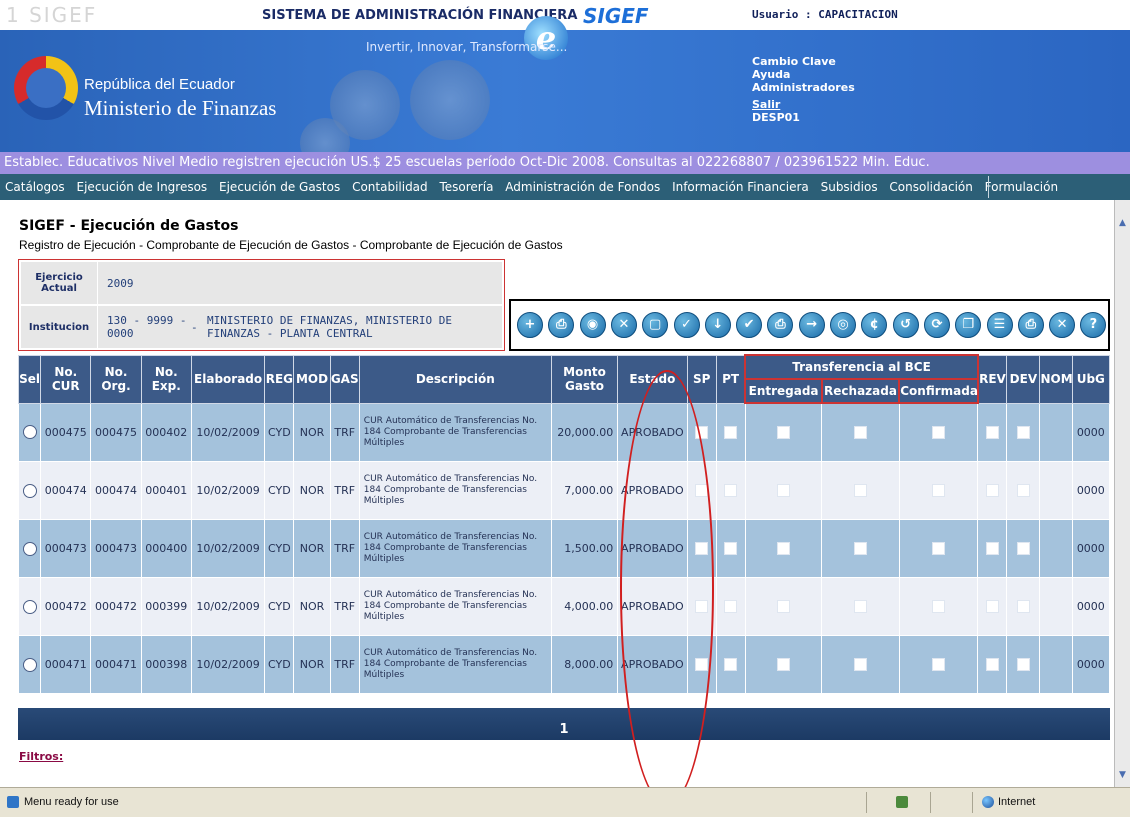 This screenshot has height=817, width=1130. I want to click on copy-doc-icon: ❐, so click(968, 325).